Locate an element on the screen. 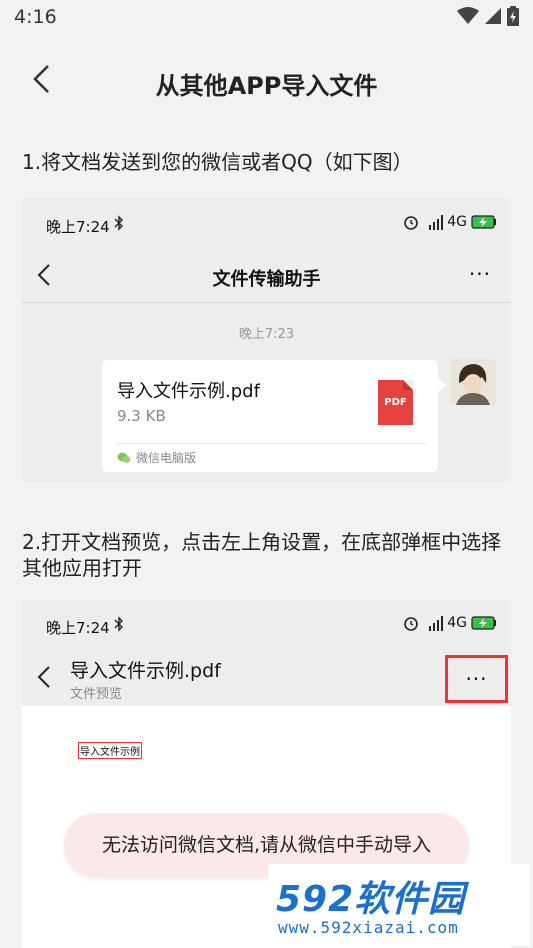 This screenshot has height=948, width=533. file-size: 9.3 KB is located at coordinates (141, 416).